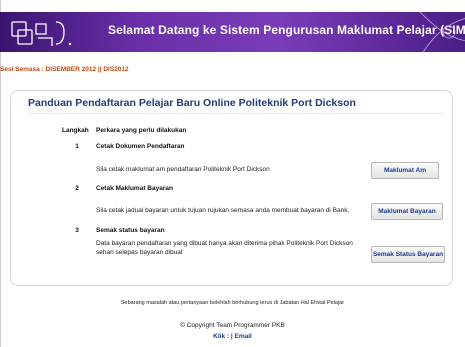 This screenshot has height=347, width=465. Describe the element at coordinates (130, 230) in the screenshot. I see `step-title: Semak status bayaran` at that location.